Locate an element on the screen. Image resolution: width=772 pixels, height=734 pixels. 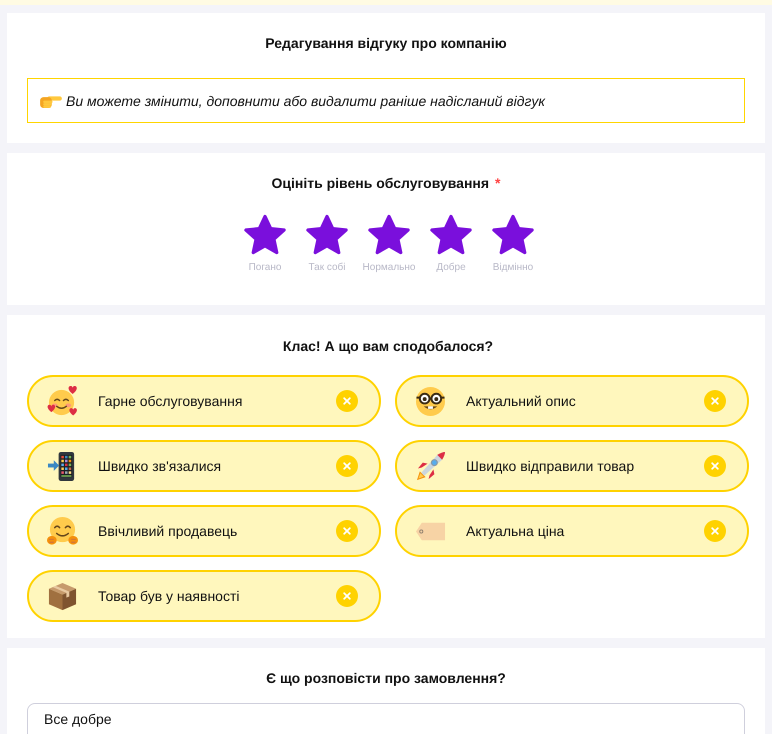
notice-text: Ви можете змінити, доповнити або видалити раніше надісланий відгук is located at coordinates (305, 100).